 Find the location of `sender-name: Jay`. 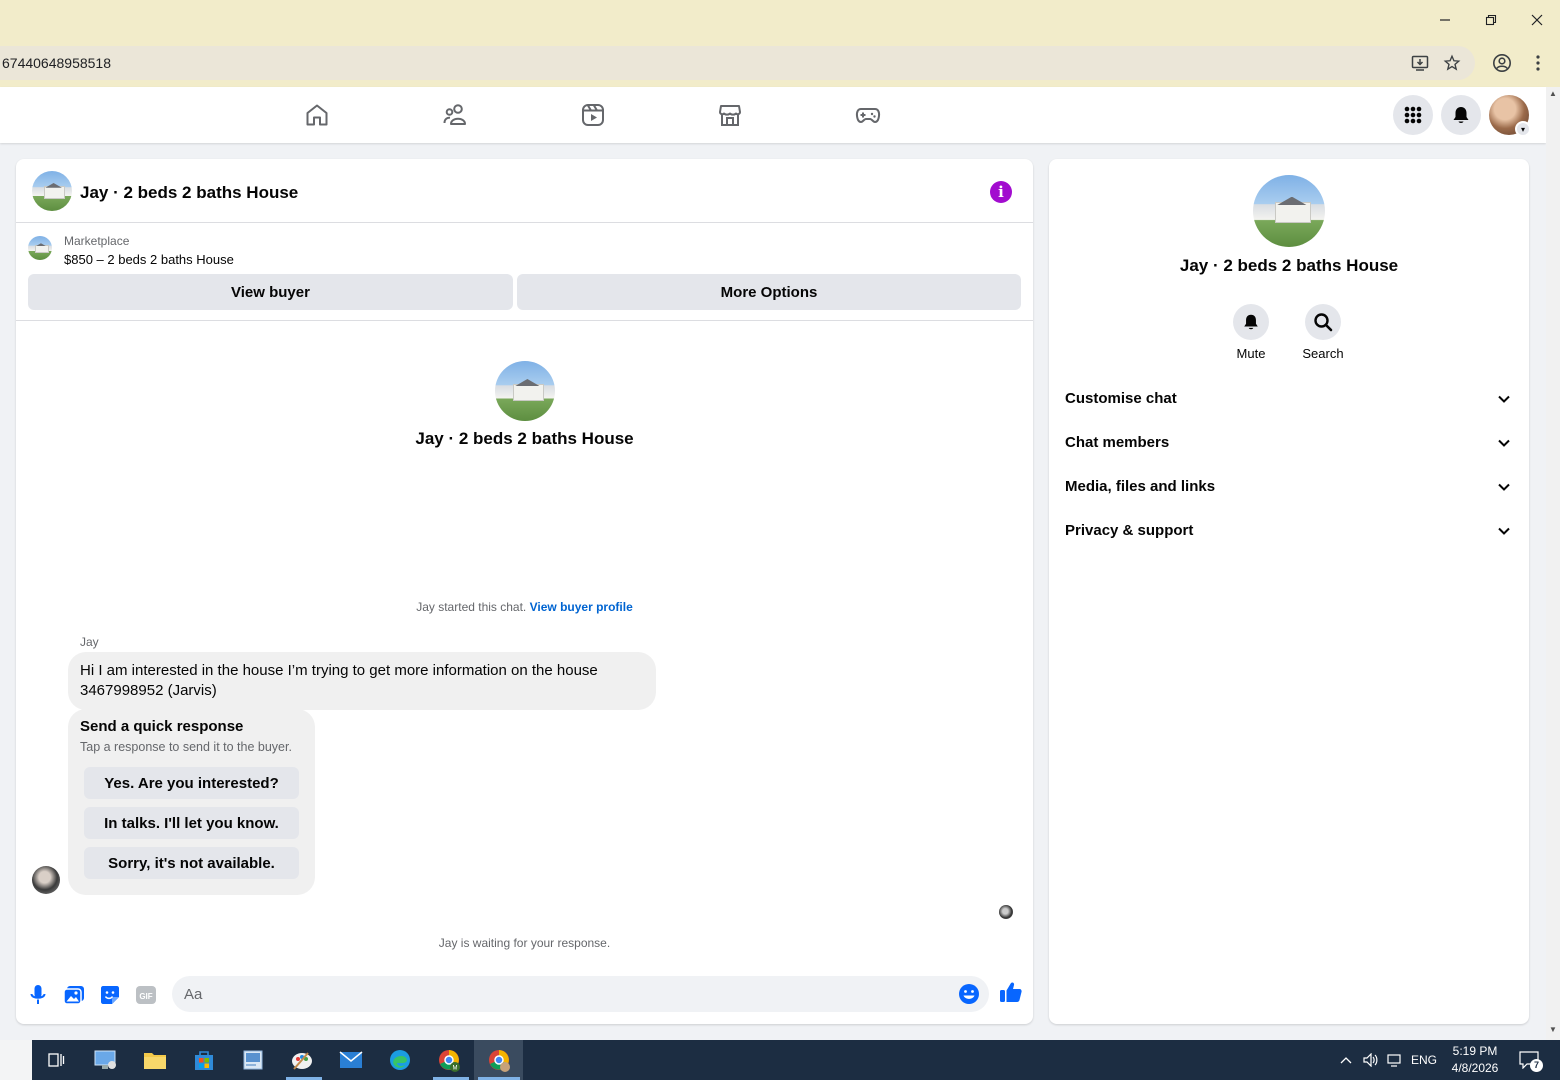

sender-name: Jay is located at coordinates (89, 642).